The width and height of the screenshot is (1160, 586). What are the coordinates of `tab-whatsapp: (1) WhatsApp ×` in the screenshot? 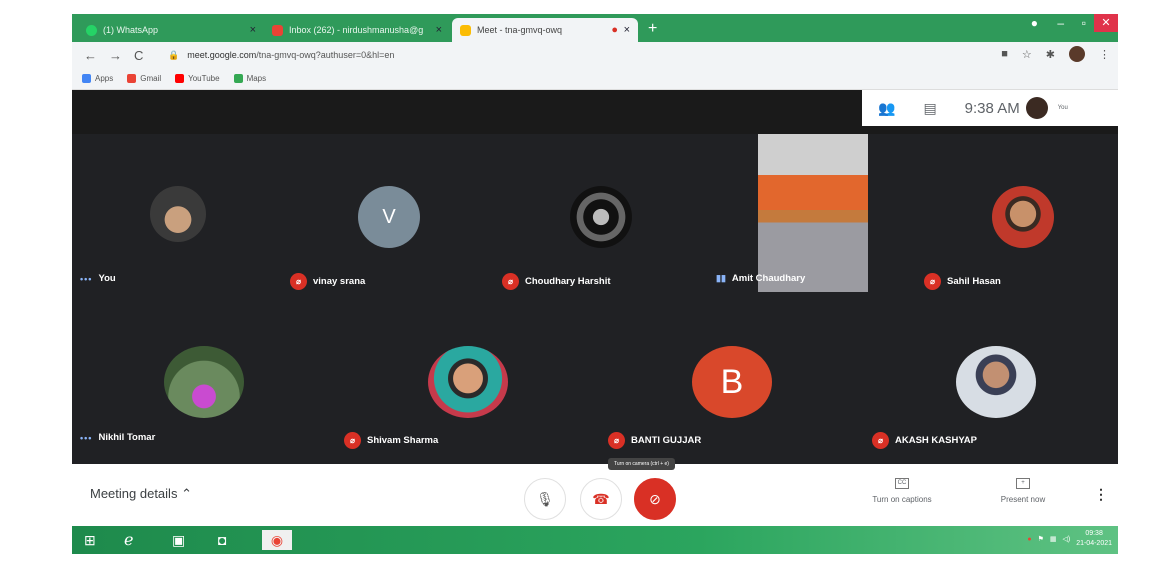 It's located at (171, 30).